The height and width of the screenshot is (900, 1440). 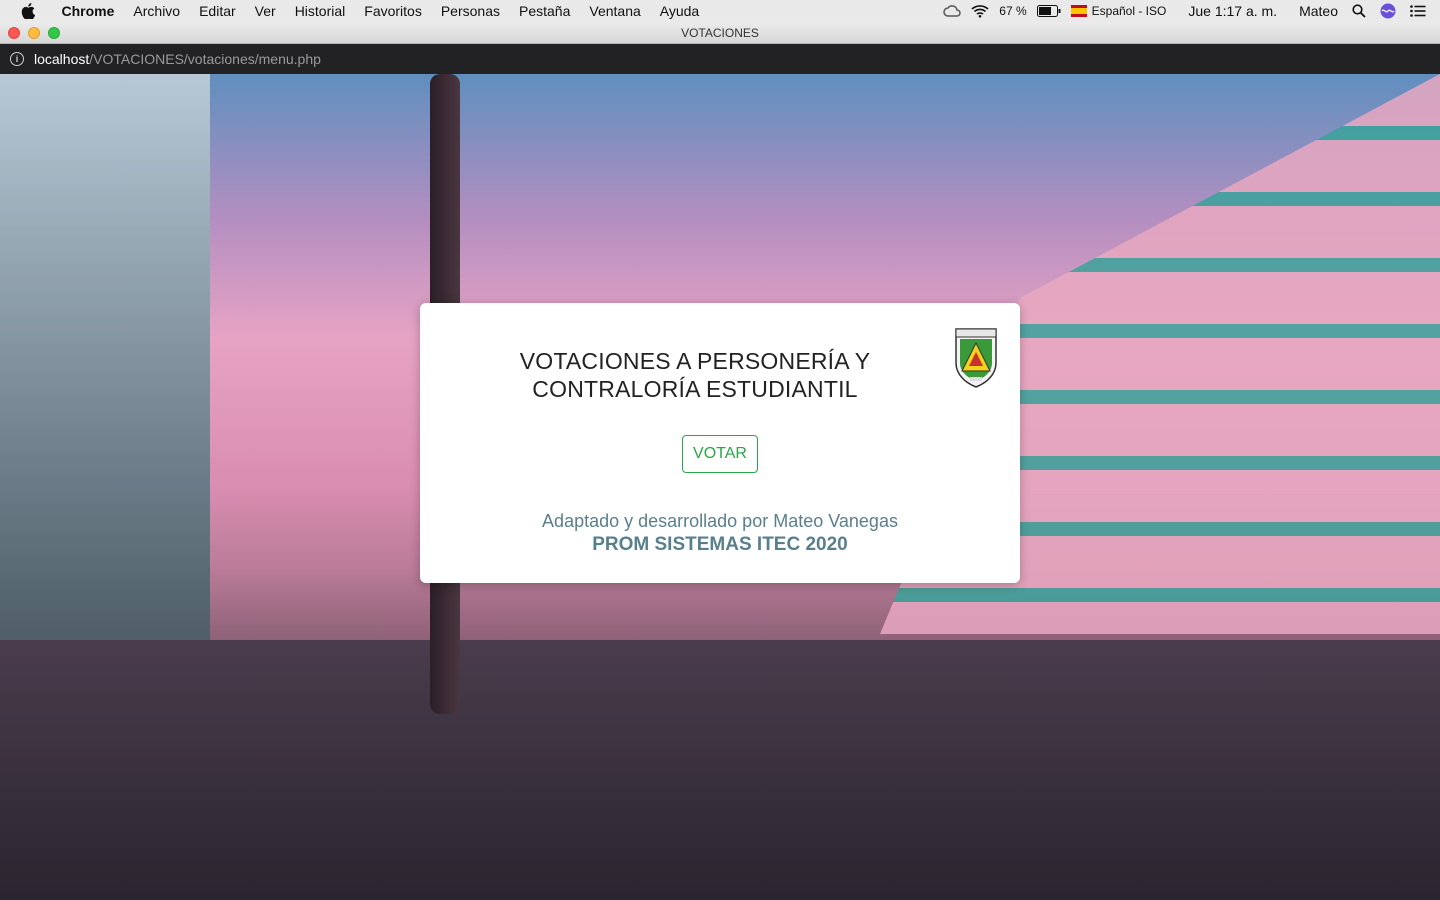 I want to click on window-title: VOTACIONES, so click(x=720, y=32).